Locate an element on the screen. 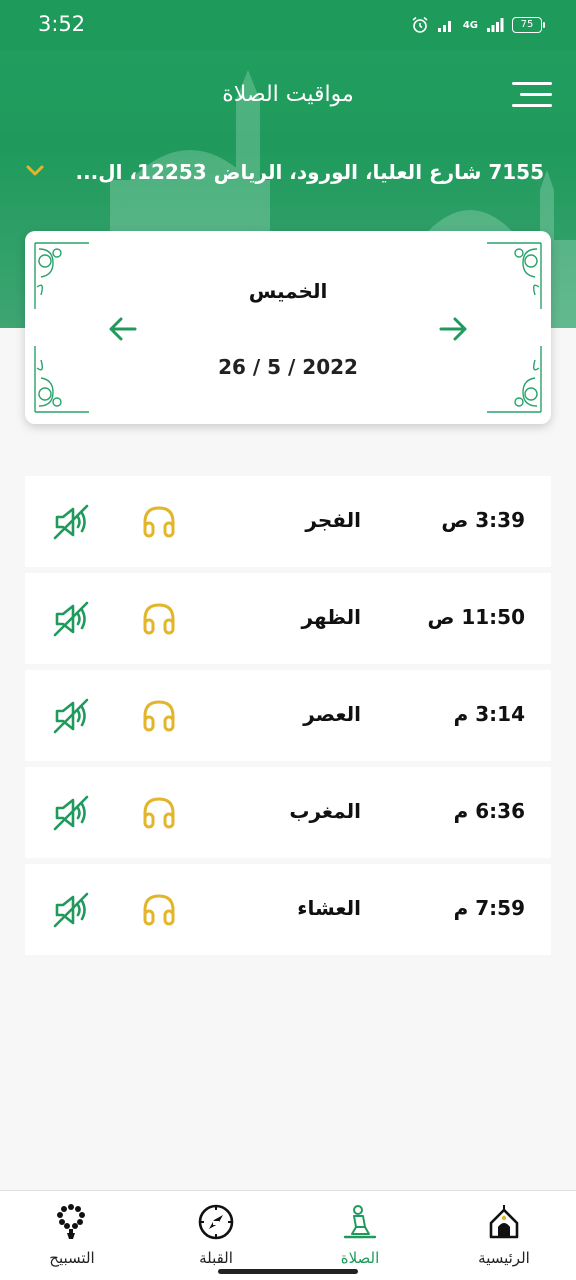  home-indicator is located at coordinates (288, 1271).